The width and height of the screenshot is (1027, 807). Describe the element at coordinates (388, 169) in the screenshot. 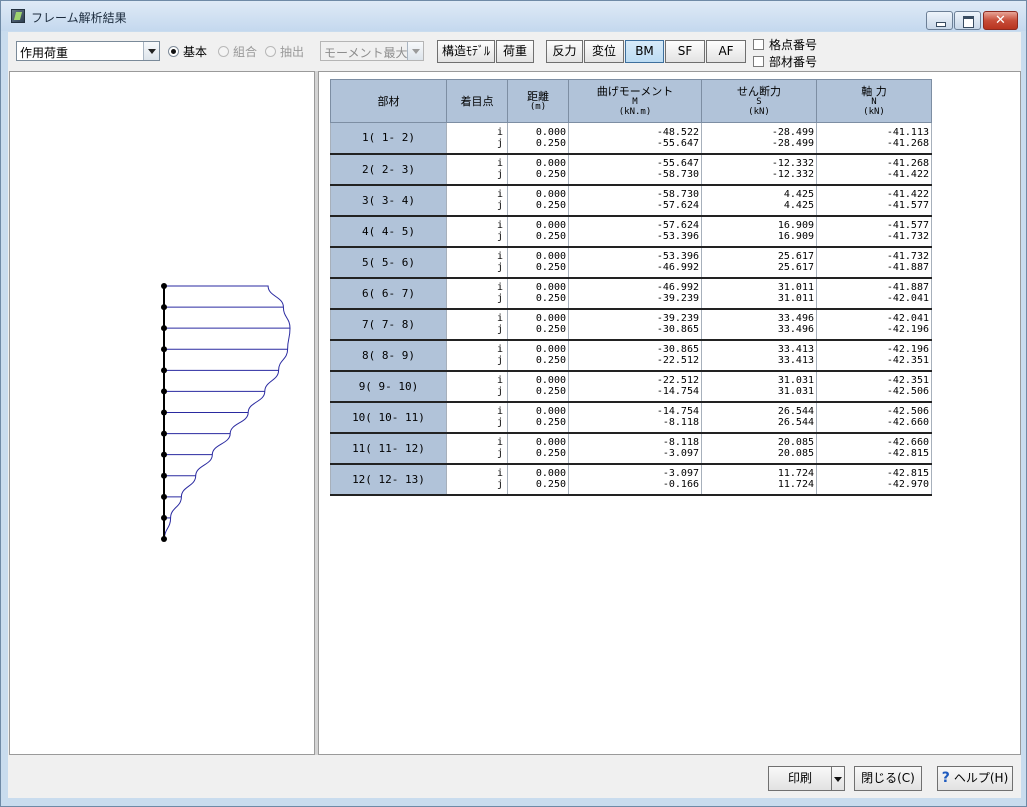

I see `cell-member: 2( 2- 3)` at that location.